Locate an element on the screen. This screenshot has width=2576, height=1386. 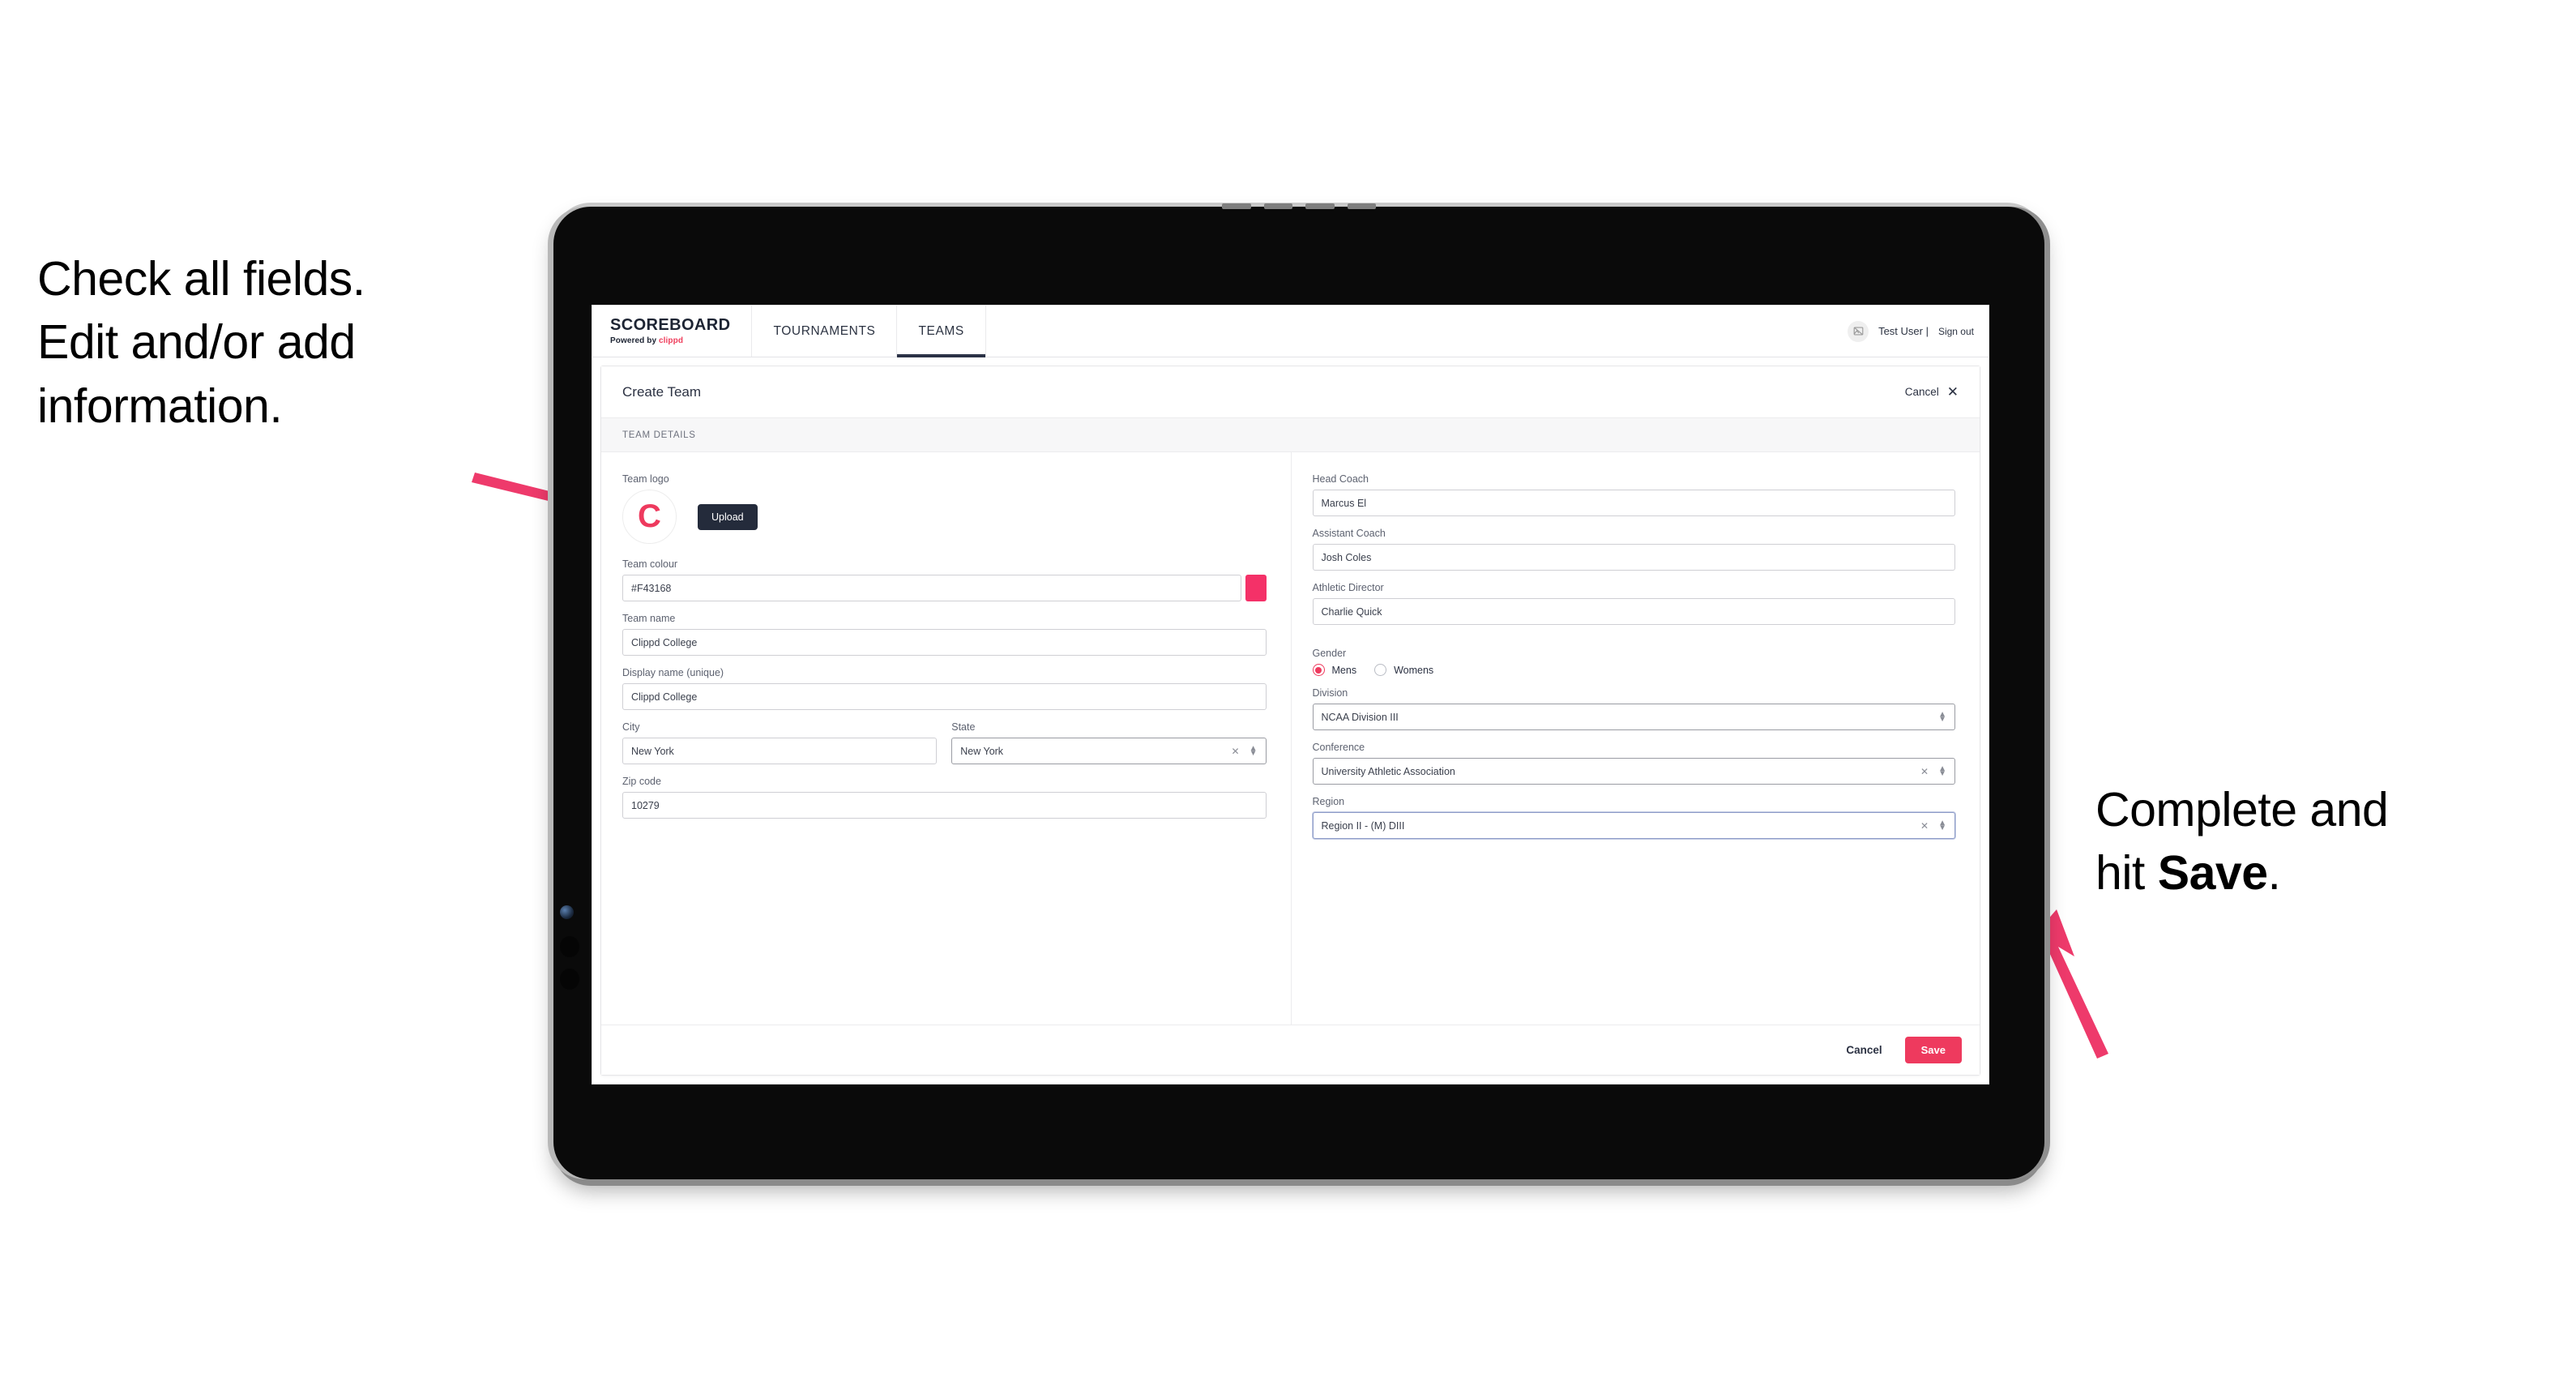
team-name-input: Clippd College is located at coordinates (944, 642).